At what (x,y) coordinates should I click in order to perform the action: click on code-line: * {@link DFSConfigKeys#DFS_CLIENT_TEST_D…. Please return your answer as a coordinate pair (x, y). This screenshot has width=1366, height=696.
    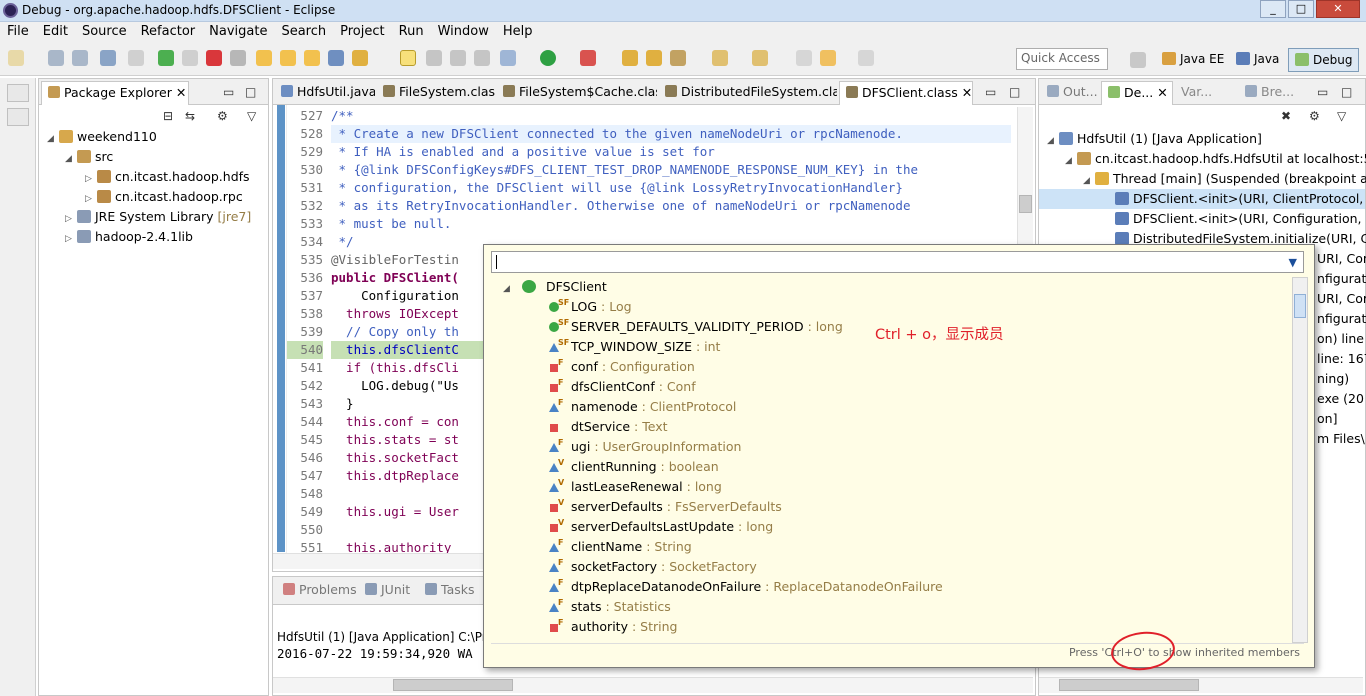
    Looking at the image, I should click on (671, 170).